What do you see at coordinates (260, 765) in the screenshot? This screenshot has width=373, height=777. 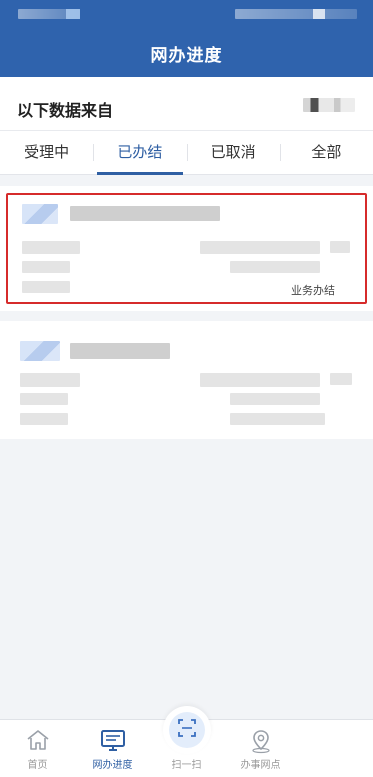 I see `nav-label-service-points: 办事网点` at bounding box center [260, 765].